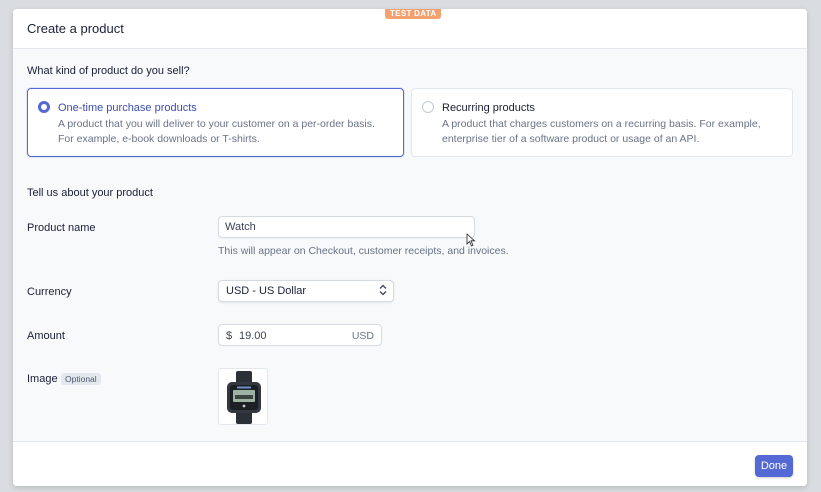 The image size is (821, 492). What do you see at coordinates (300, 335) in the screenshot?
I see `amount-input: $ 19.00 USD` at bounding box center [300, 335].